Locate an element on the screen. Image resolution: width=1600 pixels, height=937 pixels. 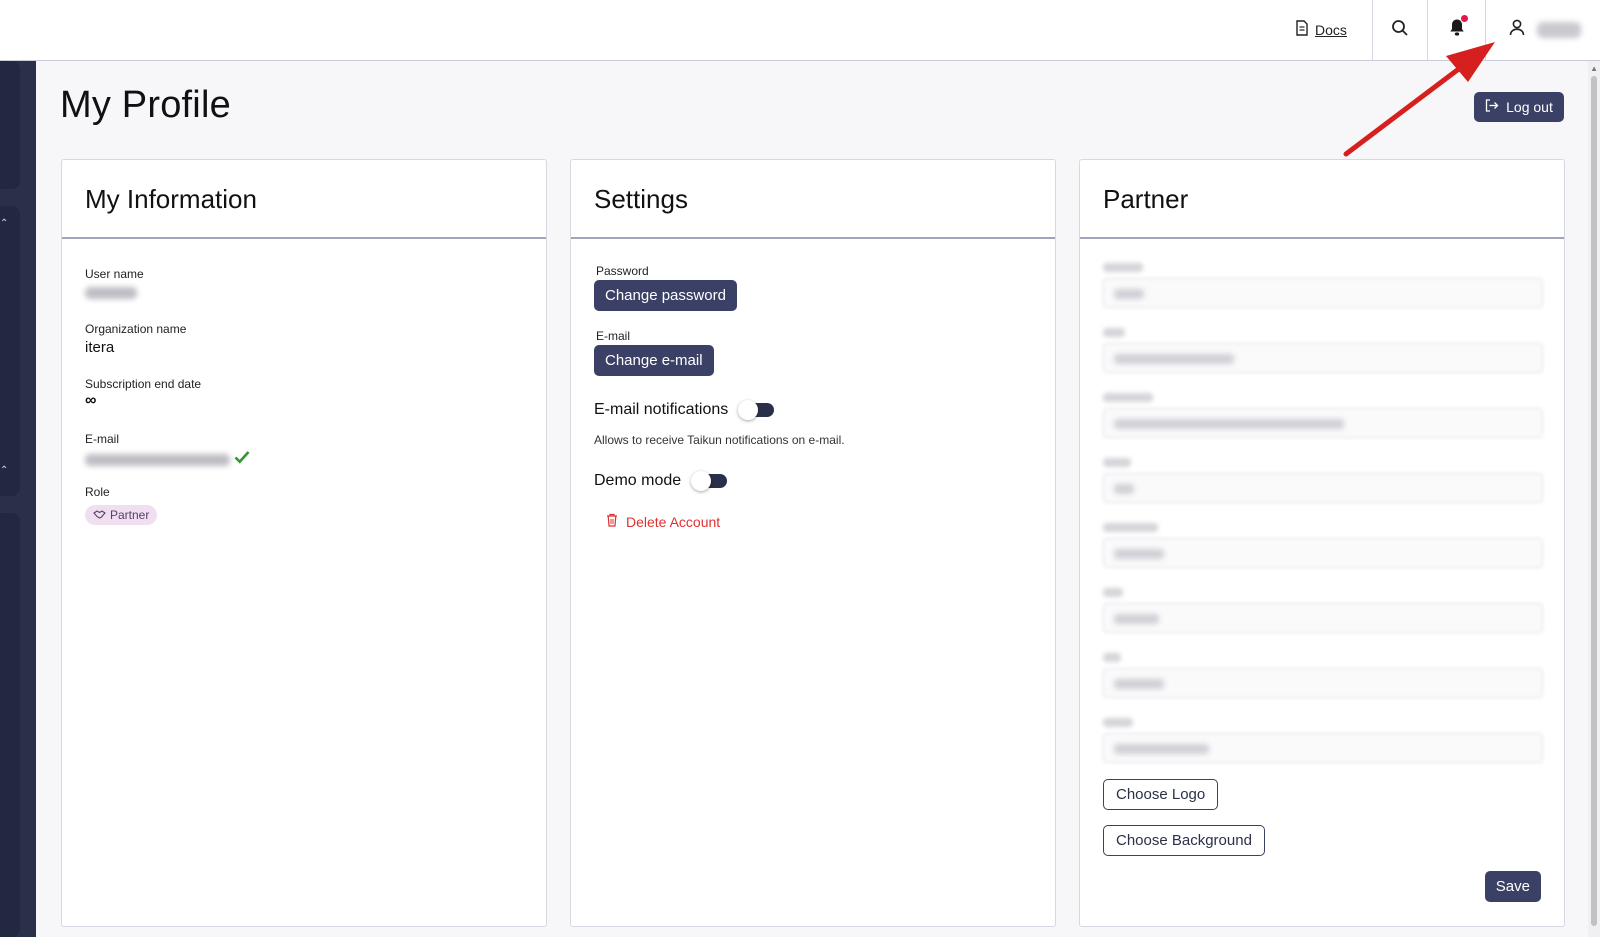
annotation-arrow is located at coordinates (1419, 99).